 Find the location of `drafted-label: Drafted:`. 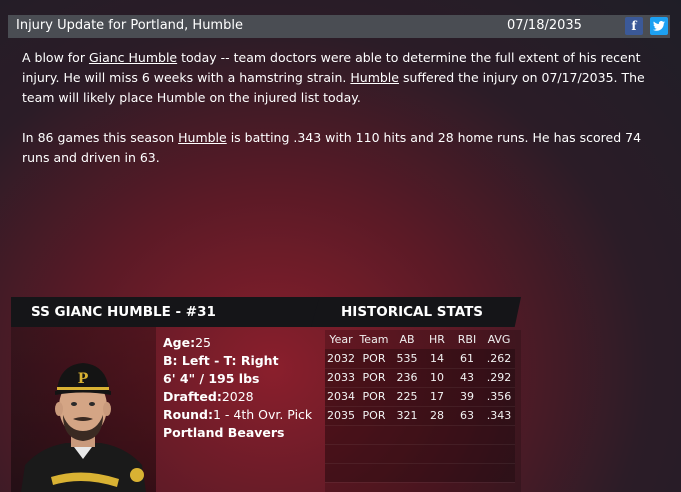

drafted-label: Drafted: is located at coordinates (192, 396).